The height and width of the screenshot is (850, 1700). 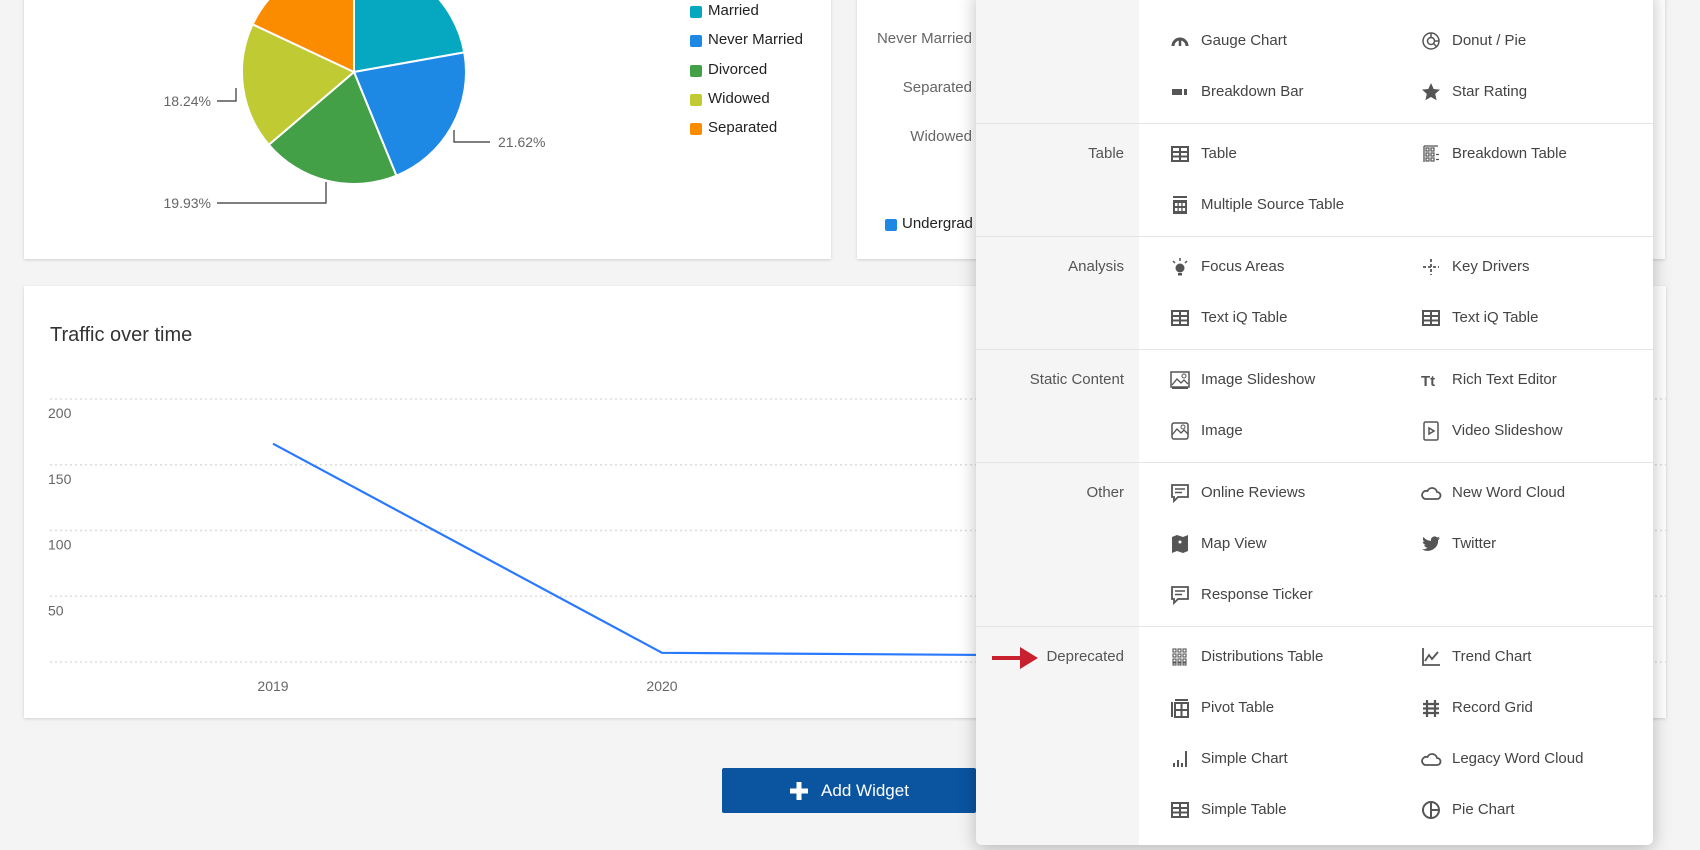 What do you see at coordinates (1219, 153) in the screenshot?
I see `widget-option-label: Table` at bounding box center [1219, 153].